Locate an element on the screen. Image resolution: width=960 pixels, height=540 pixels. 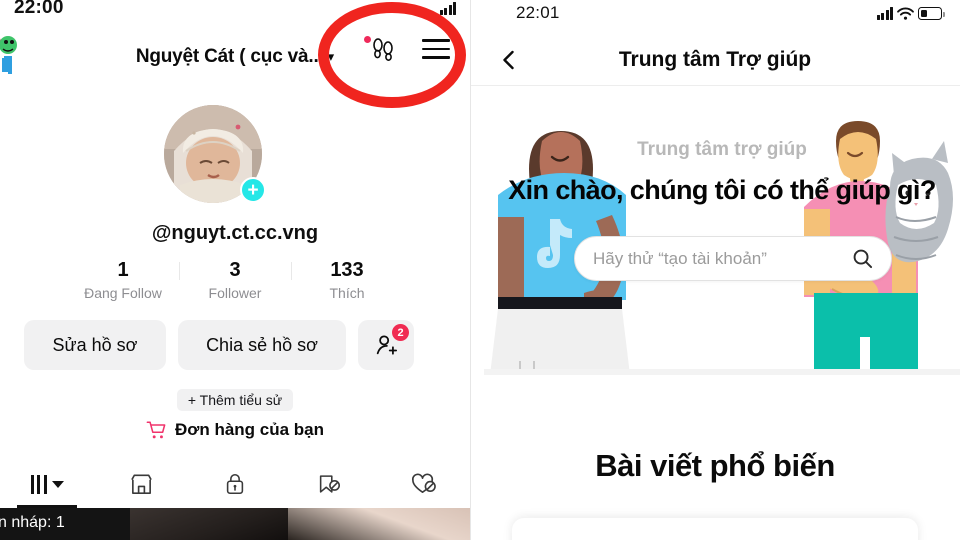
stat-following: 1 Đang Follow is located at coordinates (123, 279).